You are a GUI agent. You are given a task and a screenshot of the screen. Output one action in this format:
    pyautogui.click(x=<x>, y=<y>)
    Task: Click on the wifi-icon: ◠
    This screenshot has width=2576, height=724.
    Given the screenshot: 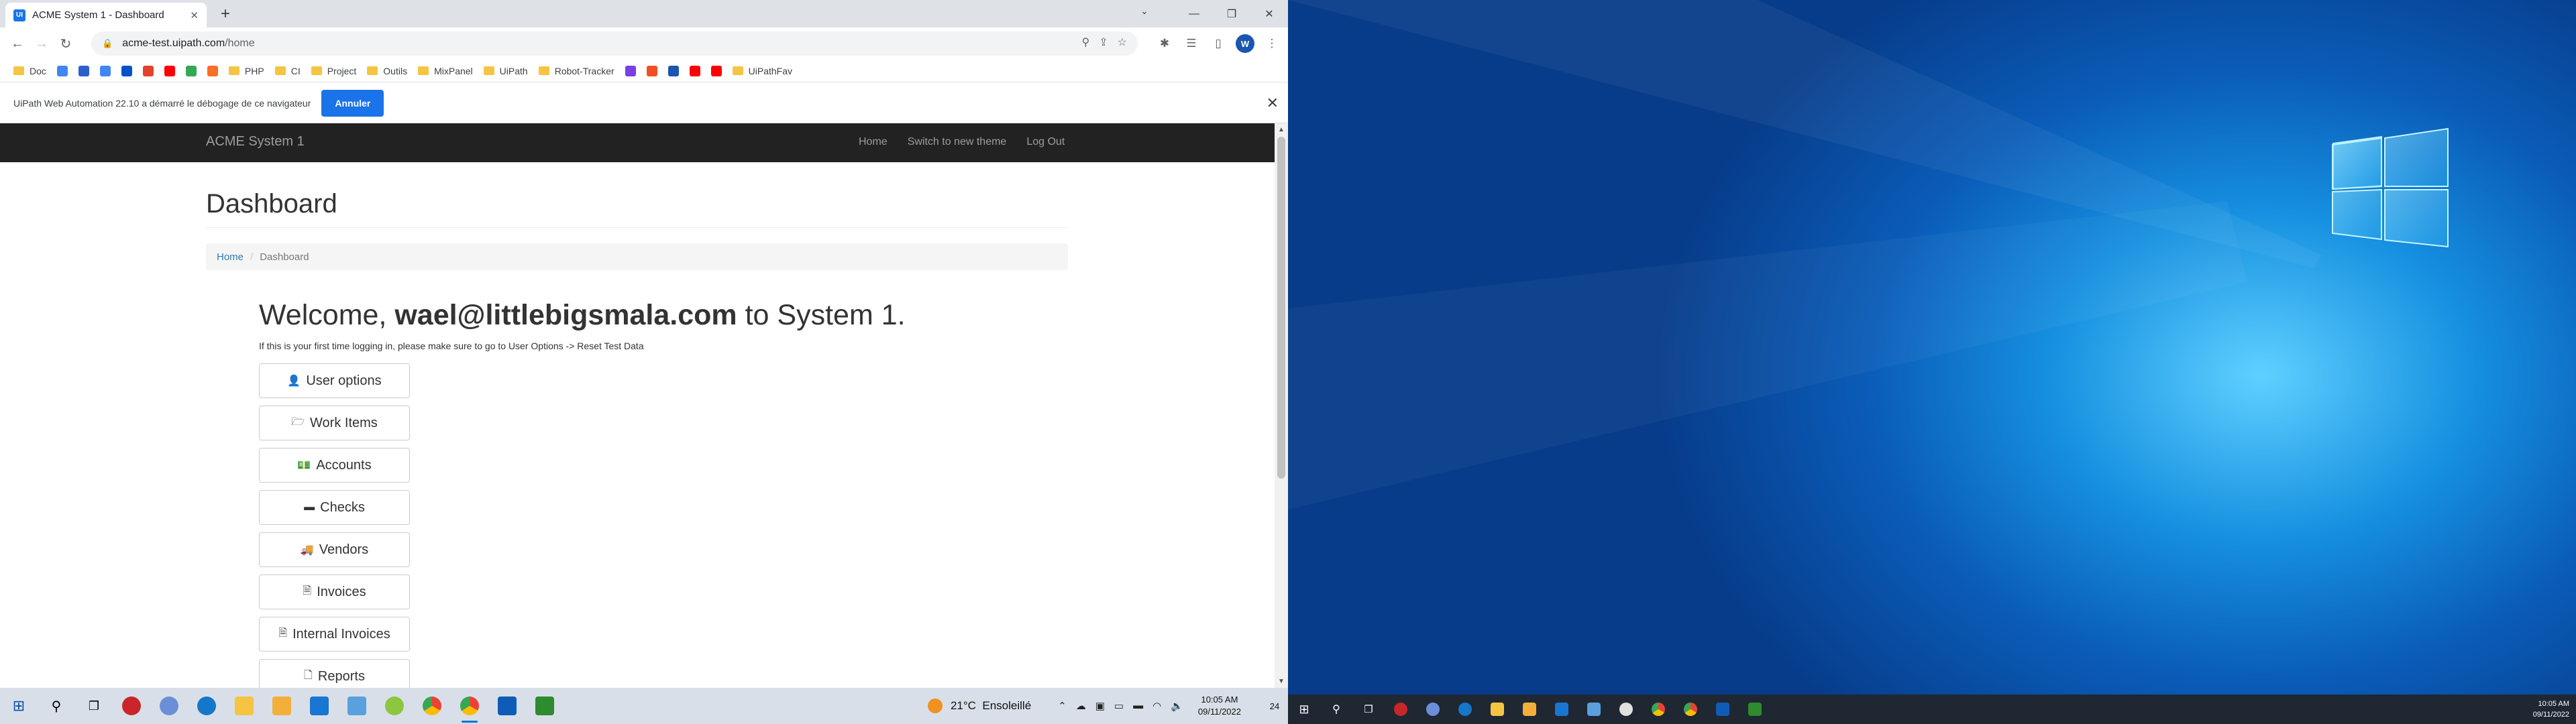 What is the action you would take?
    pyautogui.click(x=1156, y=706)
    